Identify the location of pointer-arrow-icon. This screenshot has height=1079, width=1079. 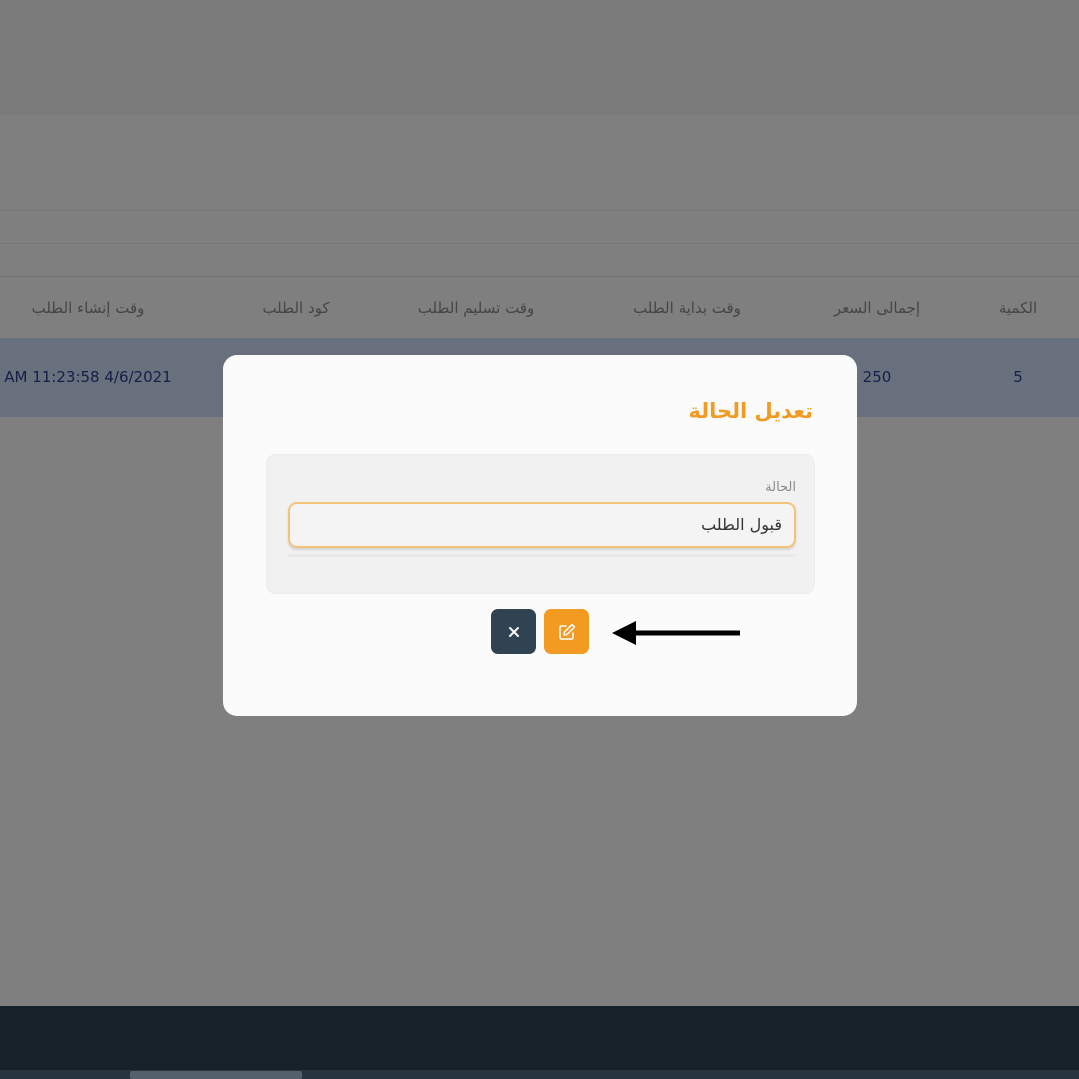
(676, 633).